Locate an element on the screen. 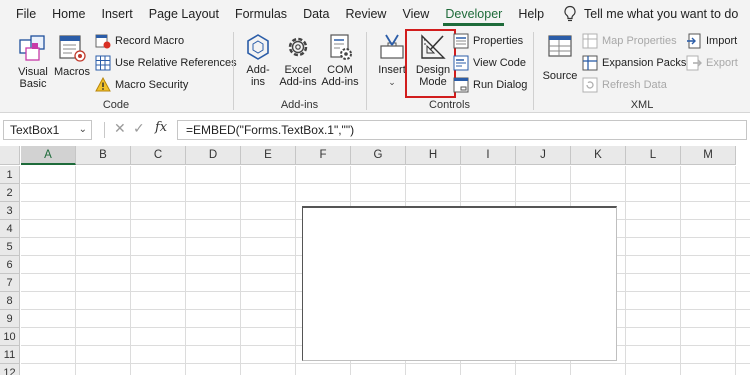 This screenshot has height=375, width=750. row-header-10: 10 is located at coordinates (10, 337).